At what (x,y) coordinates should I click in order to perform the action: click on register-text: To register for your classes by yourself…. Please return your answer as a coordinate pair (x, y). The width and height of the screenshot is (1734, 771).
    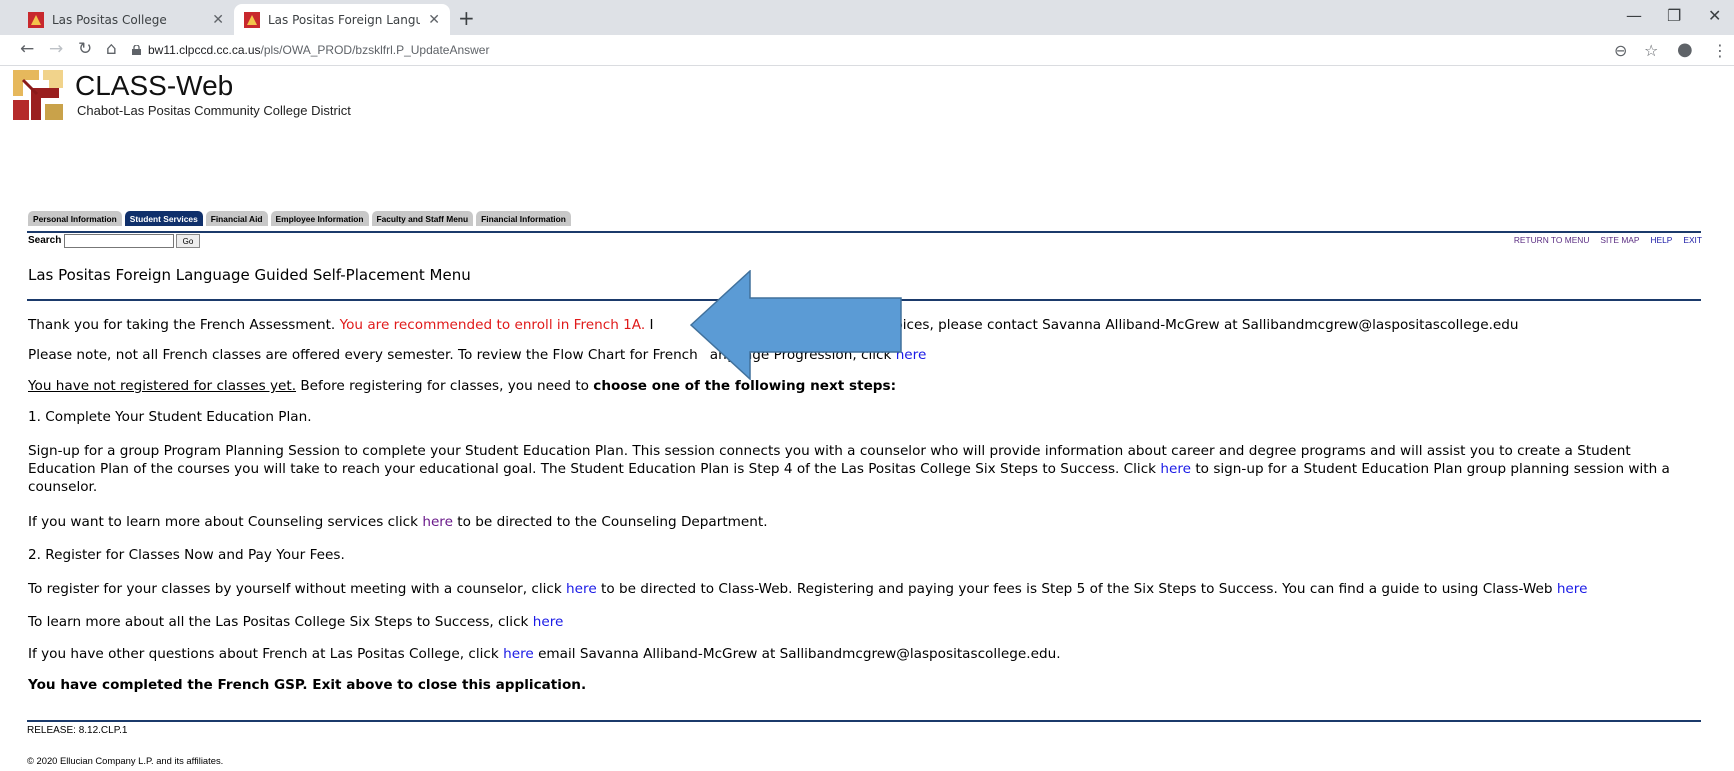
    Looking at the image, I should click on (858, 589).